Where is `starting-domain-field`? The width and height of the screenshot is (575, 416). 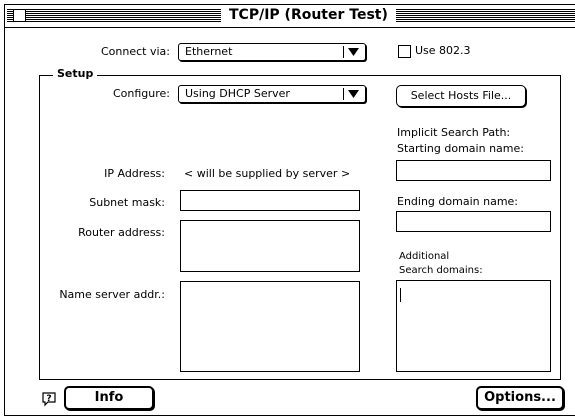 starting-domain-field is located at coordinates (473, 170).